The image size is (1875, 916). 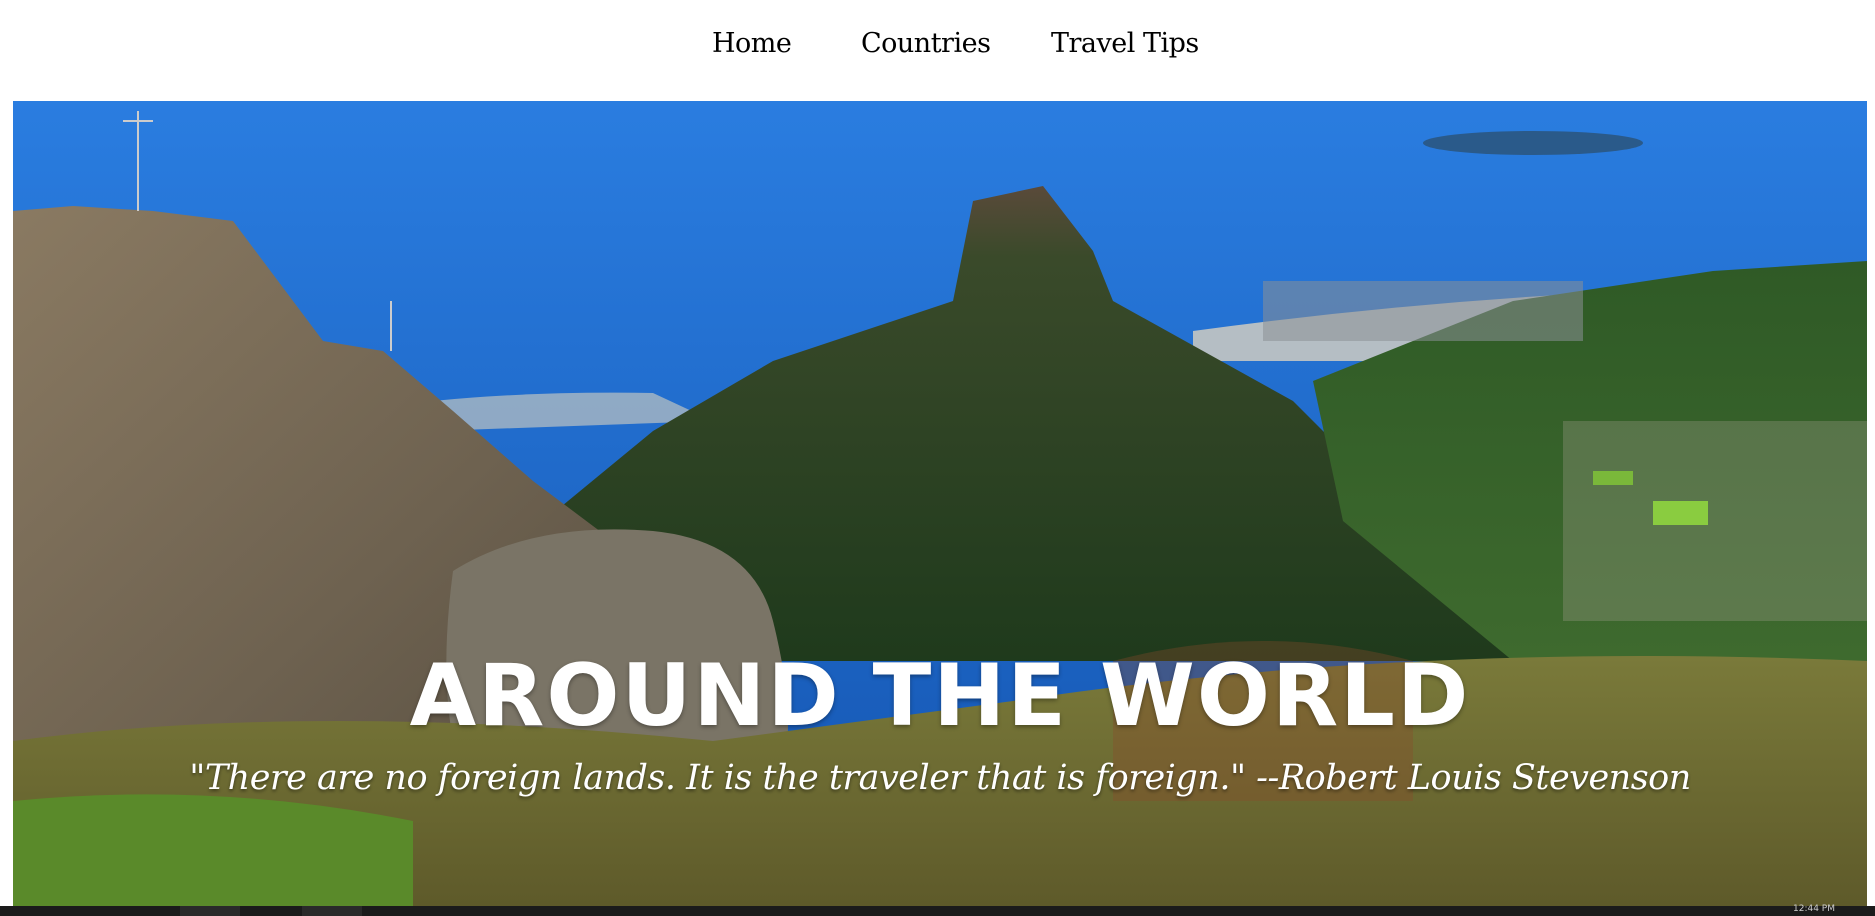 I want to click on main-navigation: Home Countries Travel Tips, so click(x=937, y=50).